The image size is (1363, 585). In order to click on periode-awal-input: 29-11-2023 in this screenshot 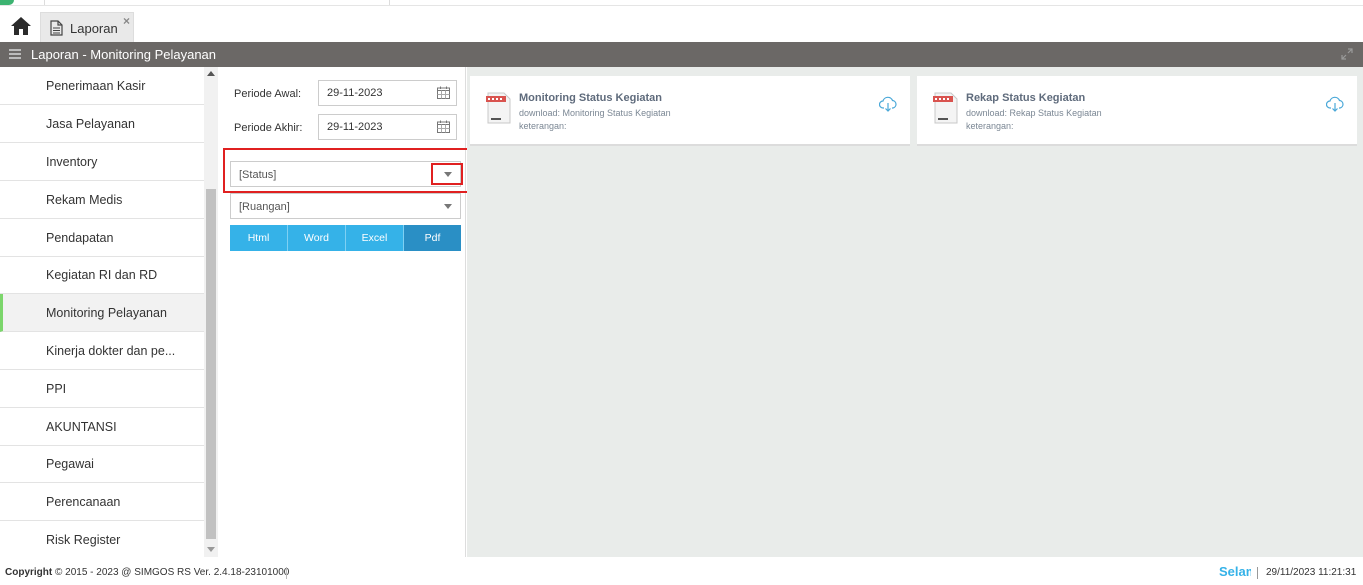, I will do `click(387, 93)`.